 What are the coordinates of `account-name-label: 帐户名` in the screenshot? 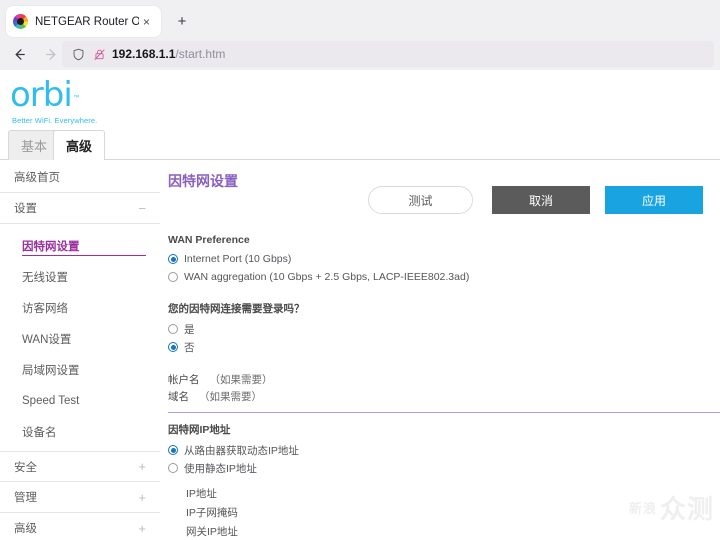 It's located at (184, 380).